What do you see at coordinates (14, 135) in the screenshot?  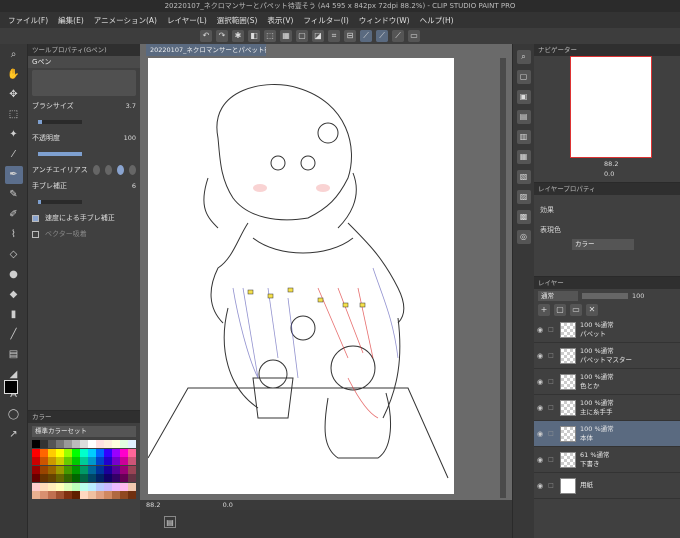 I see `lasso-icon: ✦` at bounding box center [14, 135].